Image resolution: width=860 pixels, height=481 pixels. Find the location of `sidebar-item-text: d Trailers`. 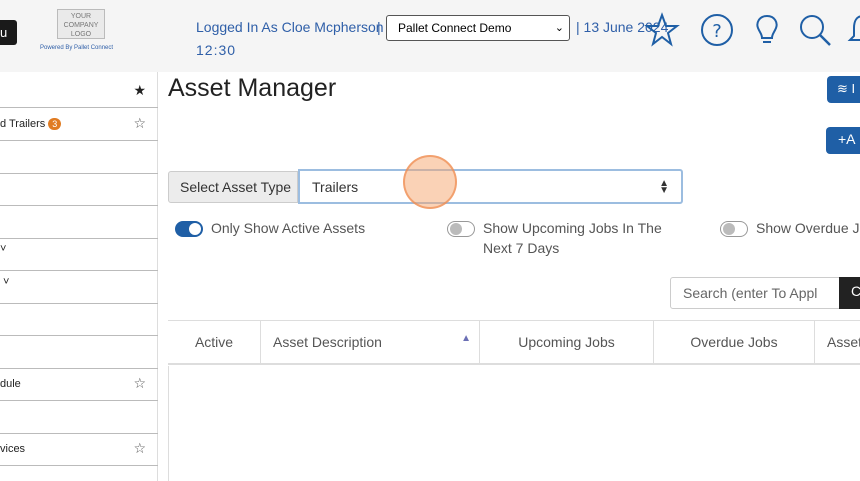

sidebar-item-text: d Trailers is located at coordinates (23, 124).